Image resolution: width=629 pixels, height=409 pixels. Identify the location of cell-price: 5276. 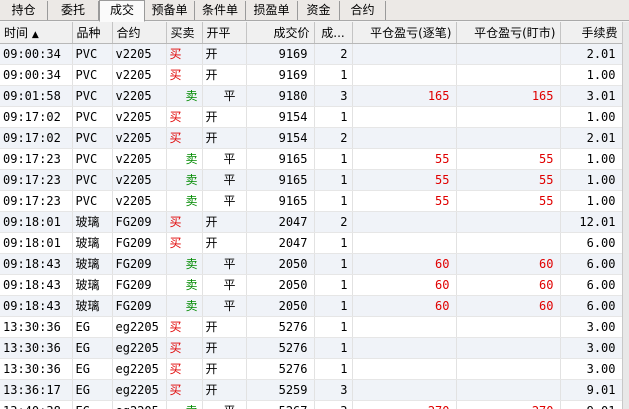
(280, 369).